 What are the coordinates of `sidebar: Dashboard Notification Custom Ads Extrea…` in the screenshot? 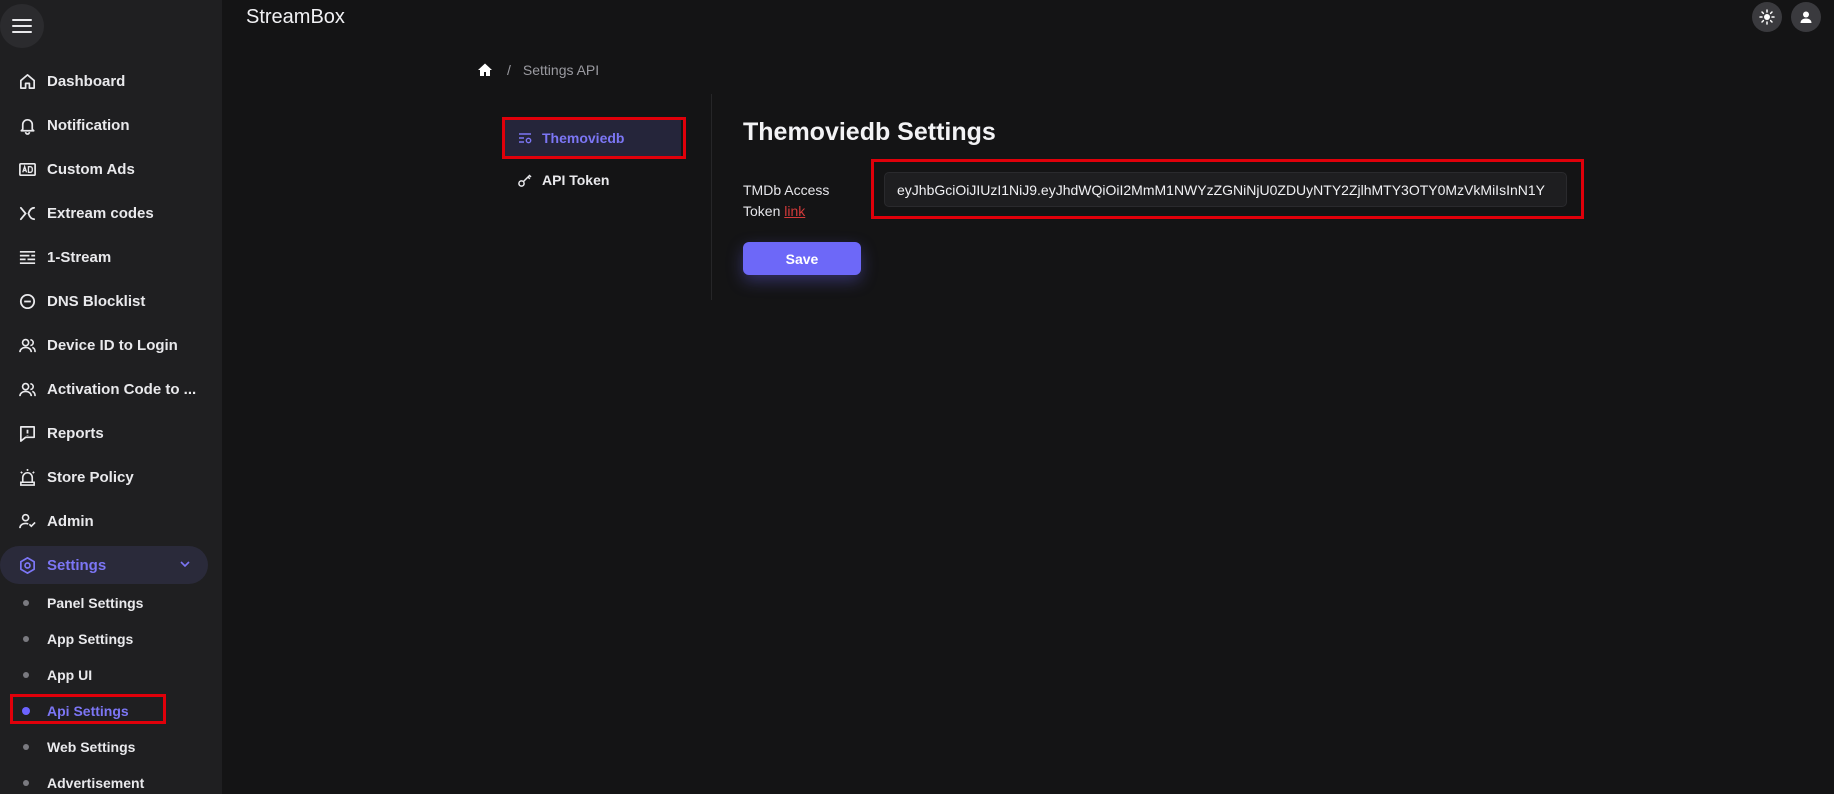 It's located at (111, 397).